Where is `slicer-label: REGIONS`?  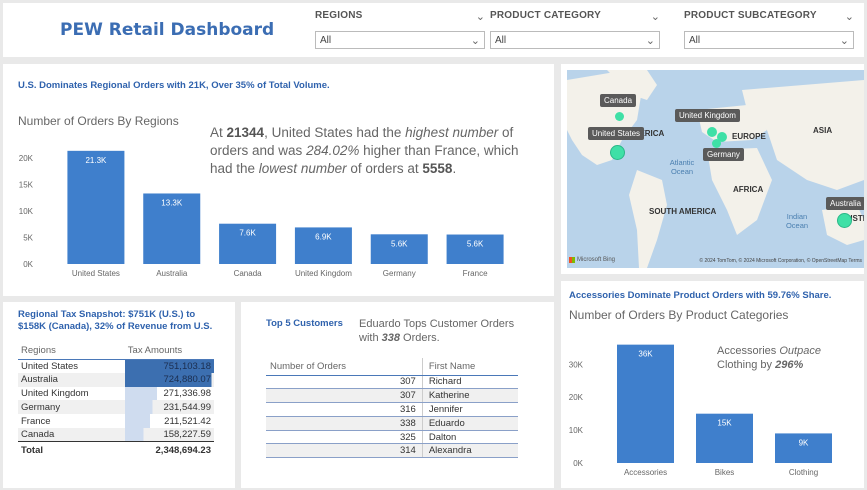 slicer-label: REGIONS is located at coordinates (339, 15).